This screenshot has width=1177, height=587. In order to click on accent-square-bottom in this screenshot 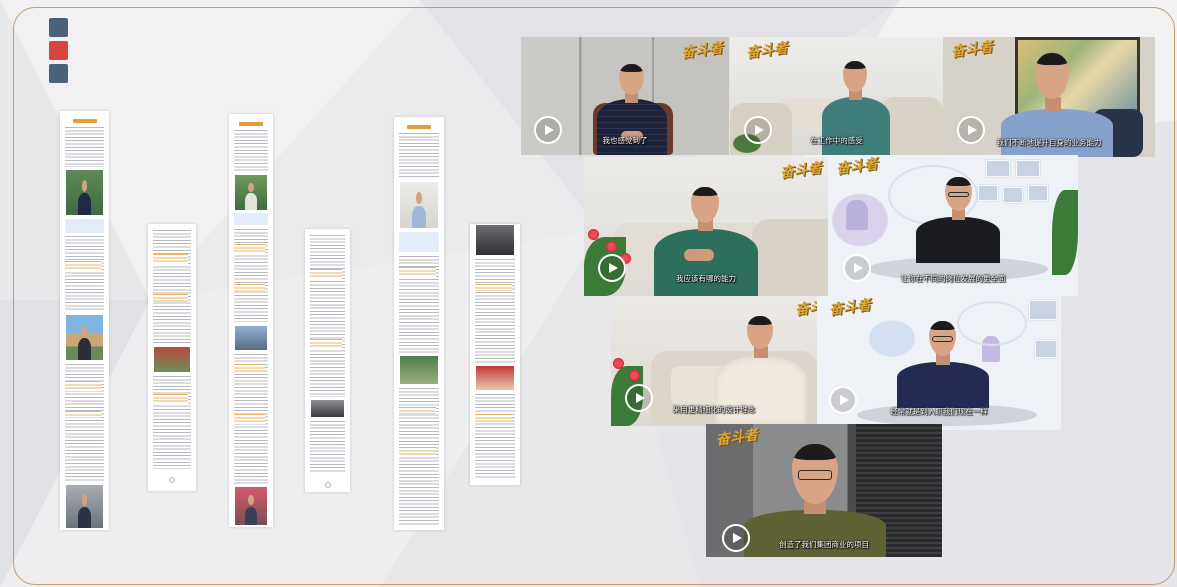, I will do `click(58, 73)`.